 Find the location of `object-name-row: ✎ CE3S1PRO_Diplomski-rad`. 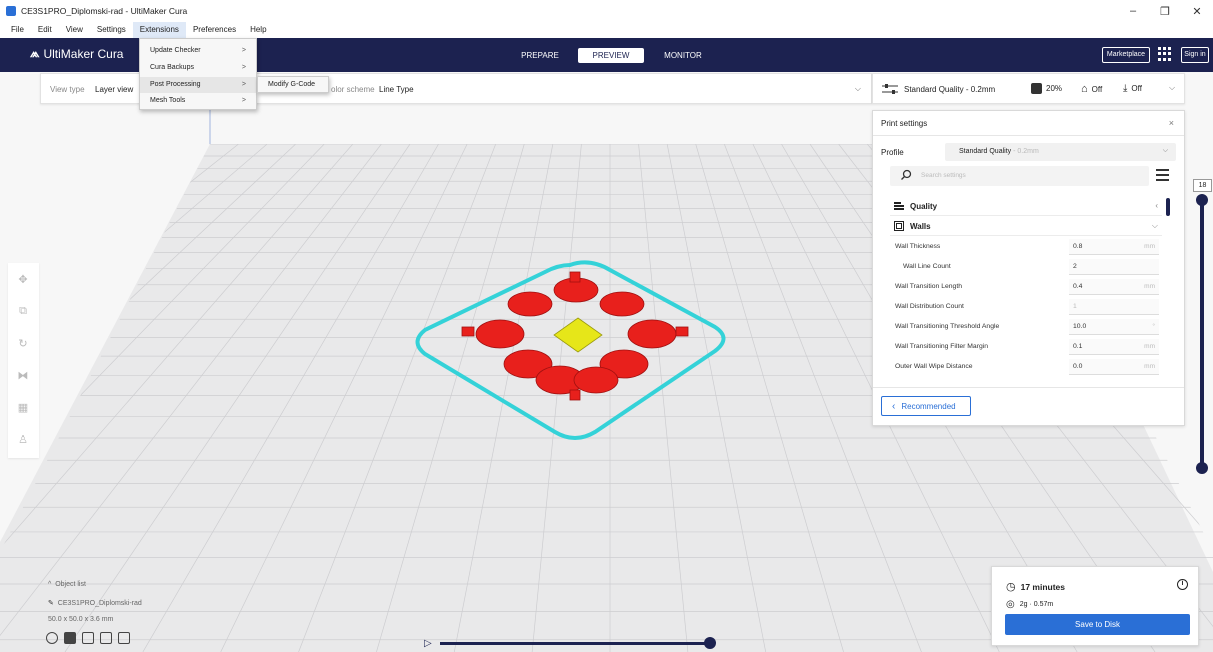

object-name-row: ✎ CE3S1PRO_Diplomski-rad is located at coordinates (95, 603).